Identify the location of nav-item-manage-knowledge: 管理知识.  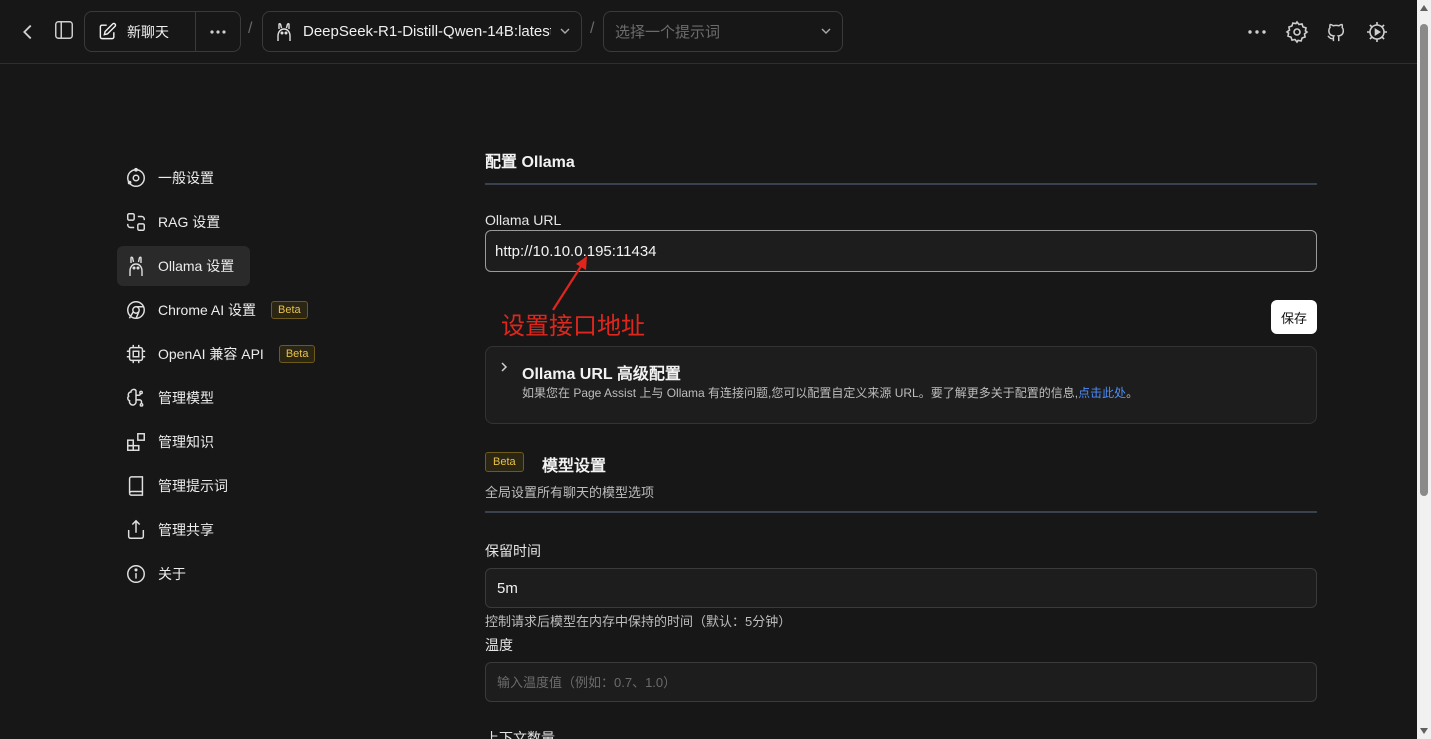
(165, 442).